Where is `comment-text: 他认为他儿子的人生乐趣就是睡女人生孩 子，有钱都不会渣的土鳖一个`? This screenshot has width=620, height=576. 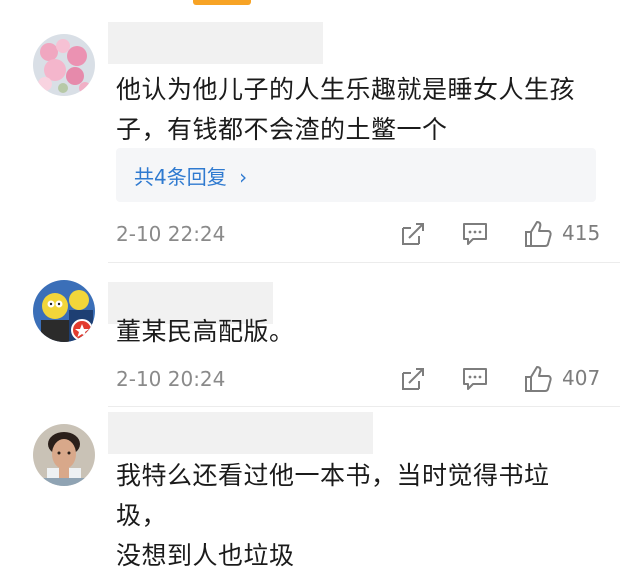
comment-text: 他认为他儿子的人生乐趣就是睡女人生孩 子，有钱都不会渣的土鳖一个 is located at coordinates (358, 110).